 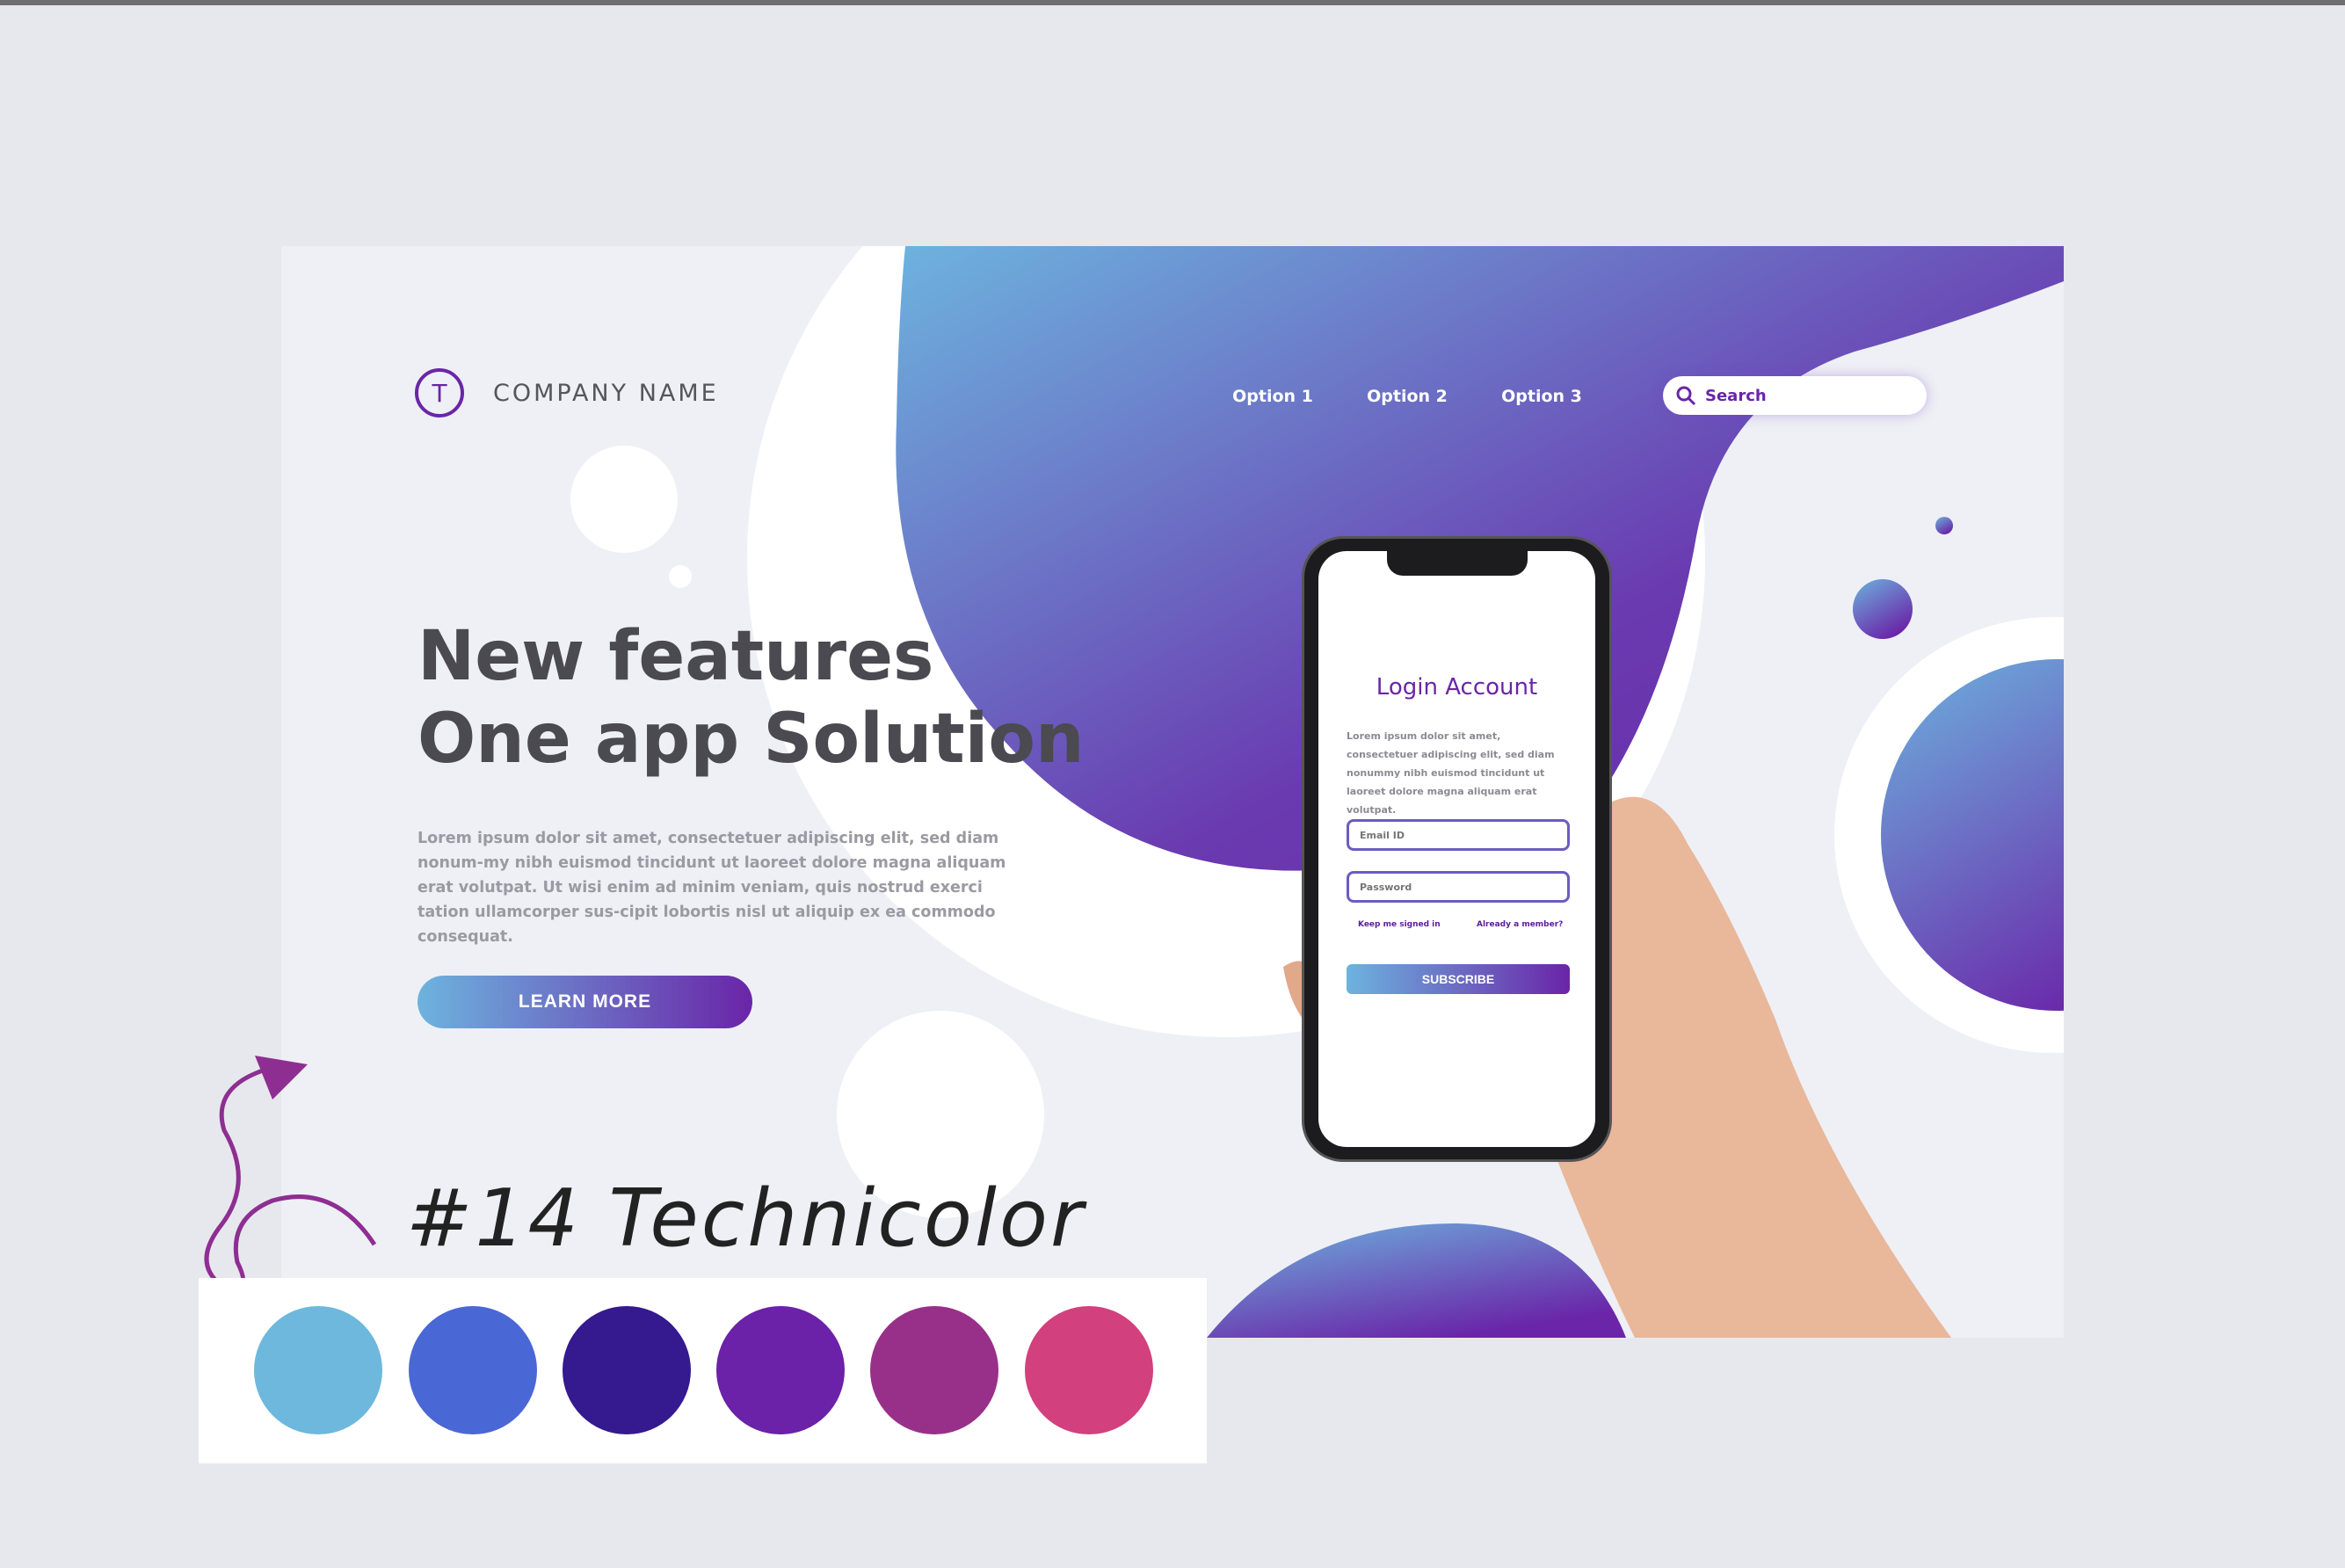 I want to click on palette-title: #14 Technicolor, so click(x=745, y=1218).